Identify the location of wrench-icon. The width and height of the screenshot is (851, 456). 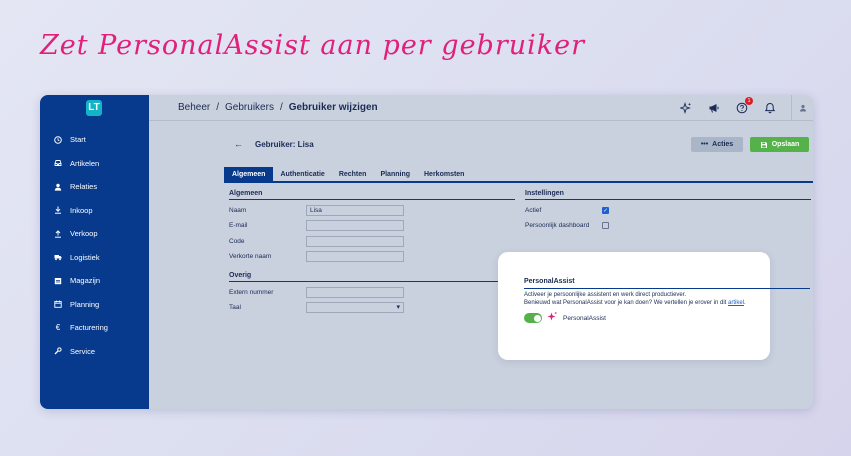
(58, 351).